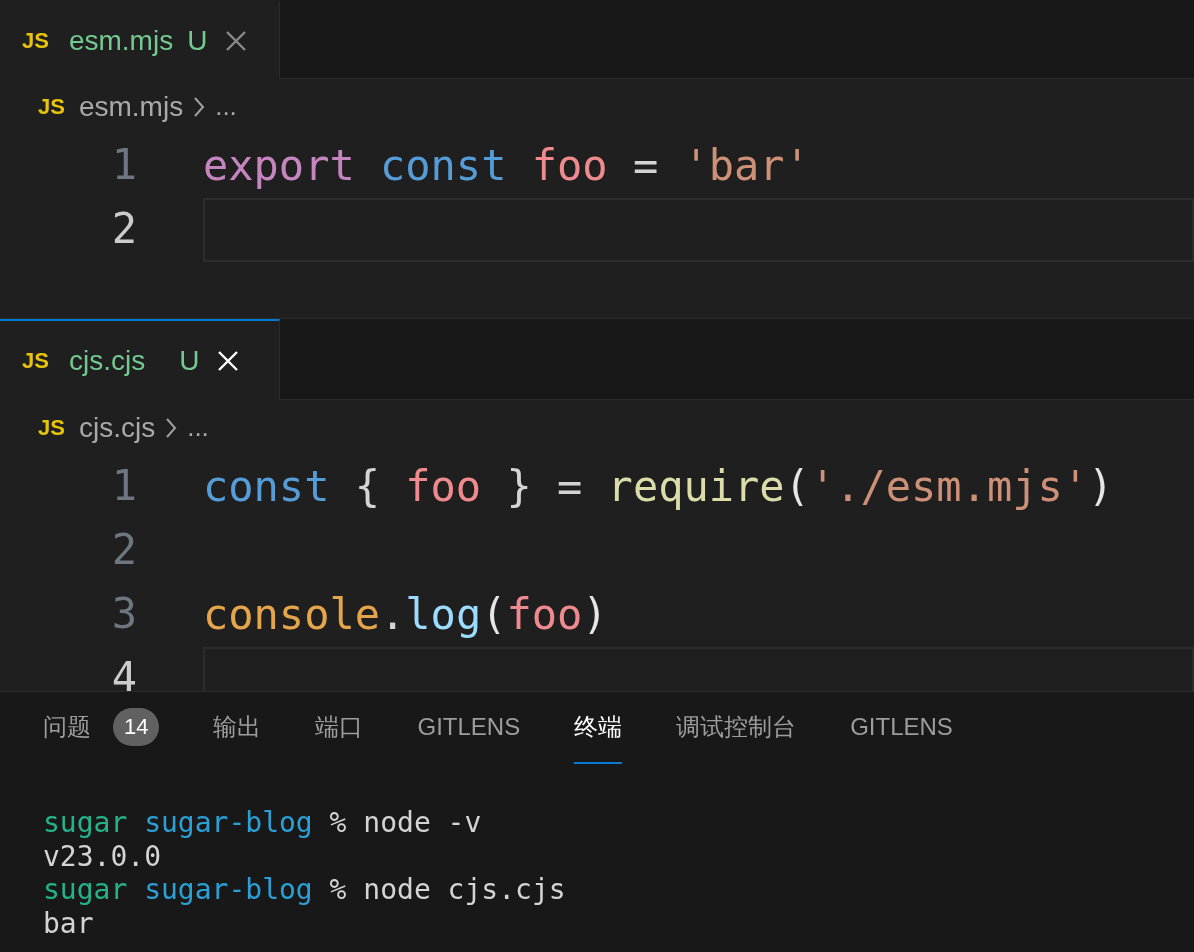 This screenshot has height=952, width=1194. I want to click on editor-tab: JS esm.mjs U, so click(140, 39).